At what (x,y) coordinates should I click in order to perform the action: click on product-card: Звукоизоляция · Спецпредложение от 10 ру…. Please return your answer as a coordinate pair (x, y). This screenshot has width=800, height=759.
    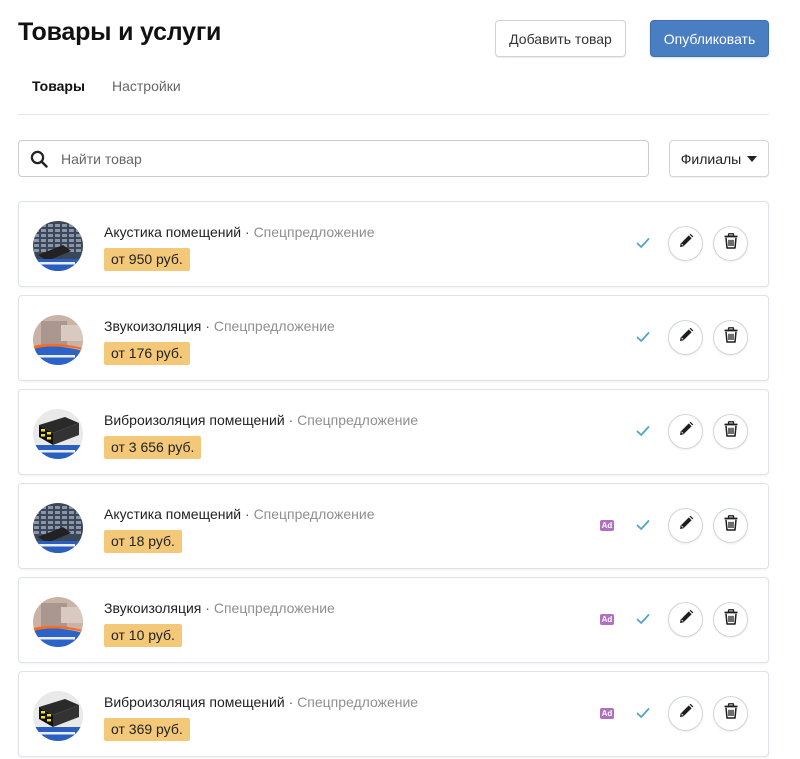
    Looking at the image, I should click on (393, 620).